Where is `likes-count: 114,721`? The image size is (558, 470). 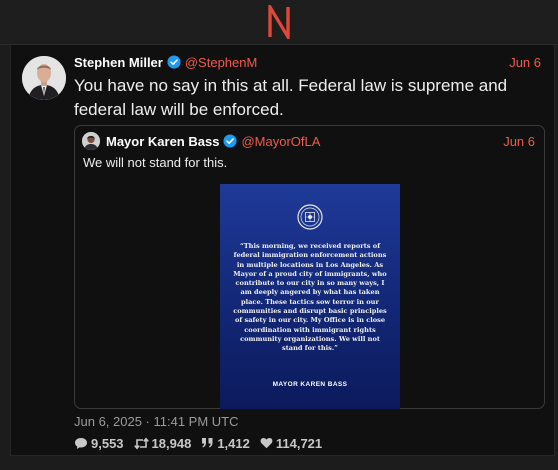
likes-count: 114,721 is located at coordinates (299, 443).